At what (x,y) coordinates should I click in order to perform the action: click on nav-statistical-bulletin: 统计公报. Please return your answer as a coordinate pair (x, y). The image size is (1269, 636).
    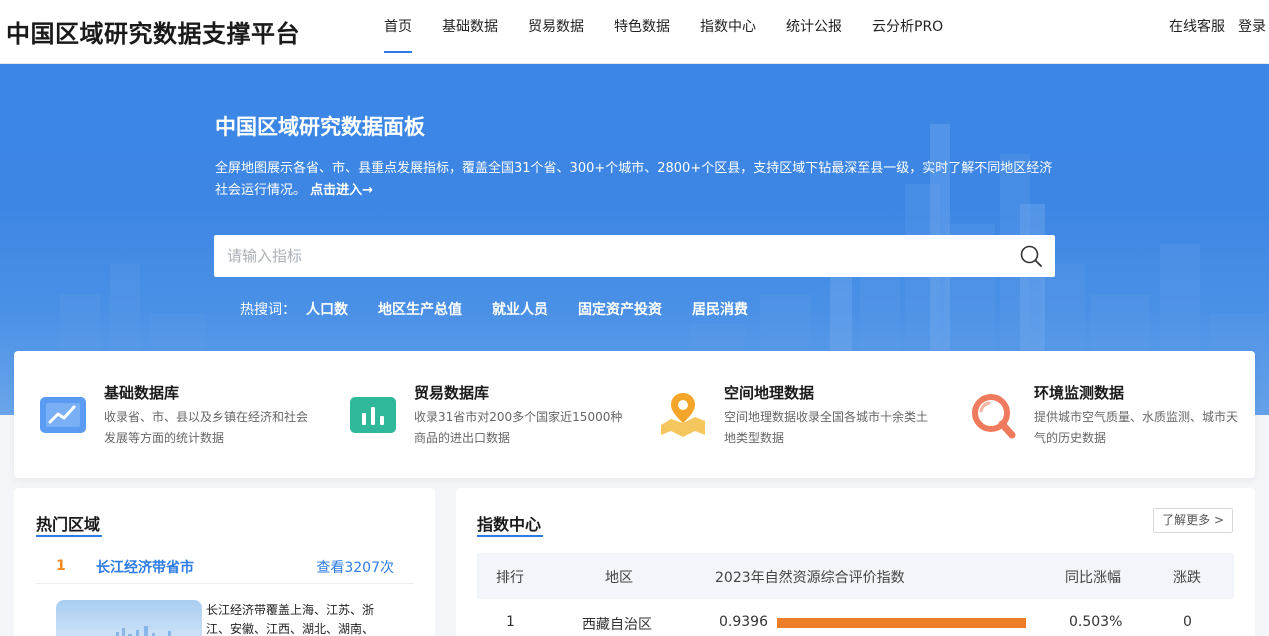
    Looking at the image, I should click on (814, 32).